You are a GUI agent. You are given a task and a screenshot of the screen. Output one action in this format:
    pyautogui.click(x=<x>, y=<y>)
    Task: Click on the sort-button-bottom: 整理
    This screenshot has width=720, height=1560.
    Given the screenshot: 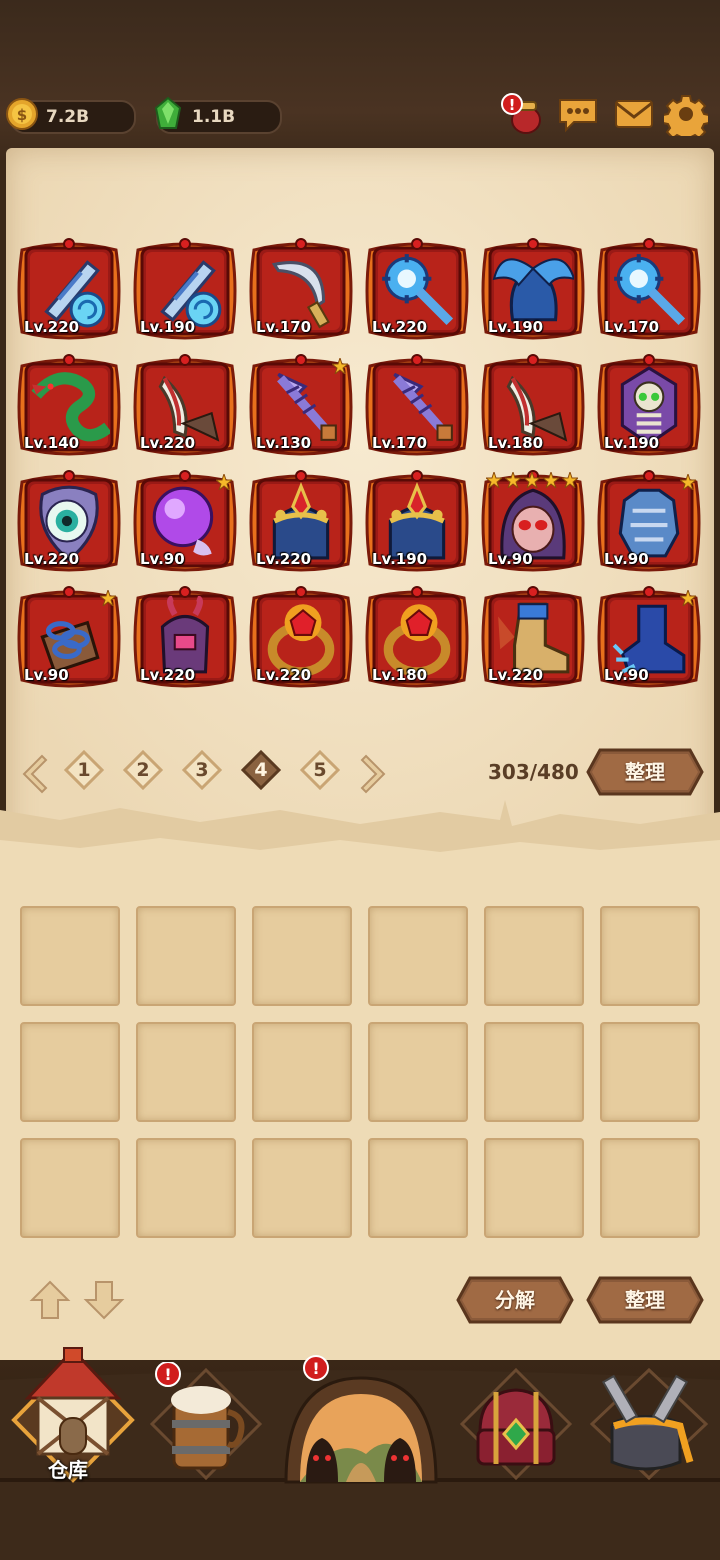 What is the action you would take?
    pyautogui.click(x=645, y=1300)
    